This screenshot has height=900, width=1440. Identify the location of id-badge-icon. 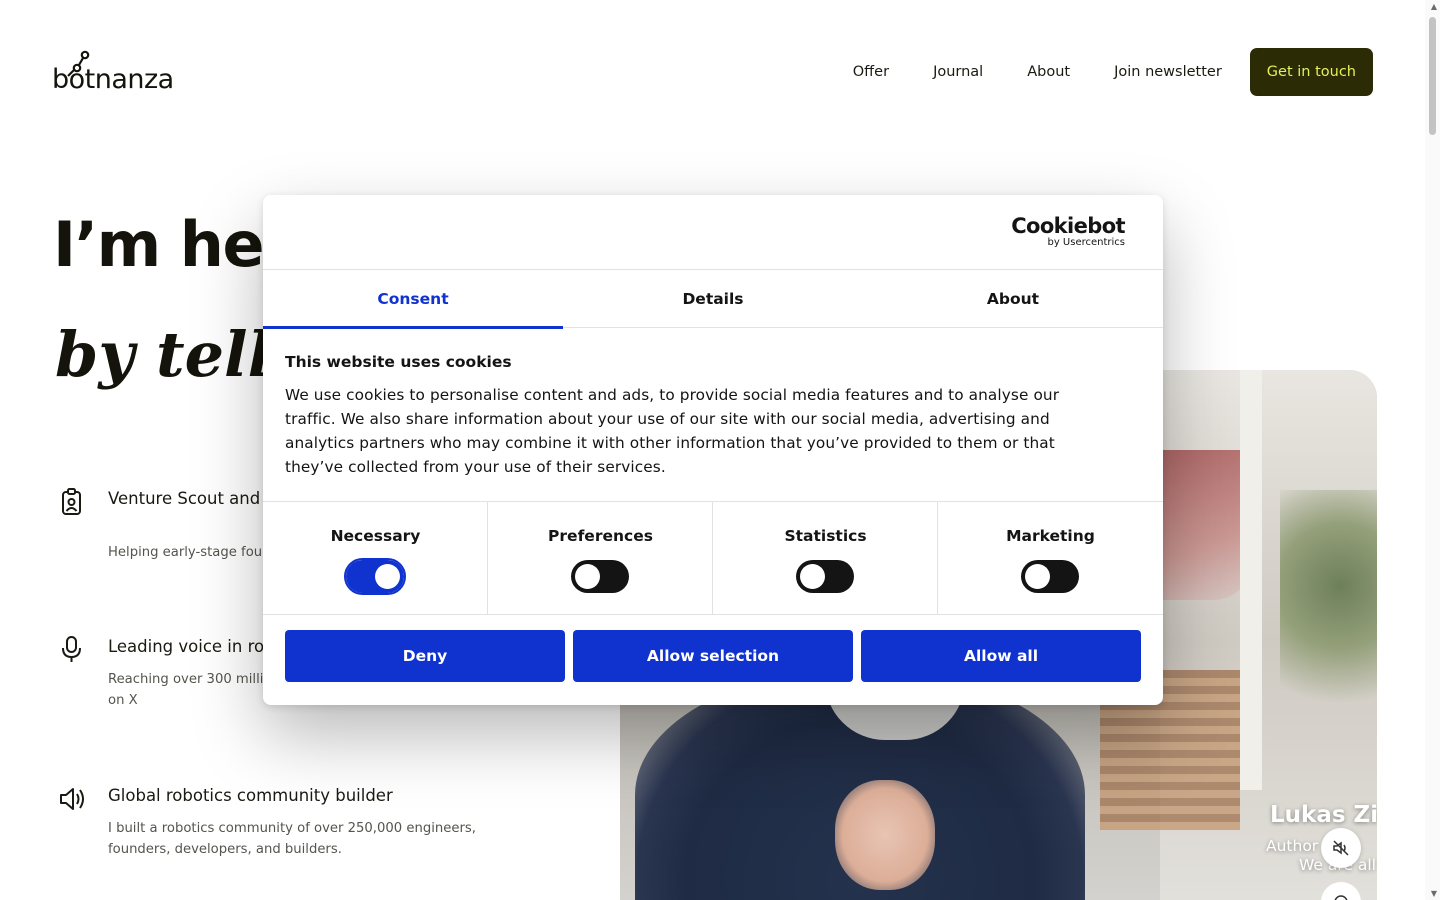
(71, 501).